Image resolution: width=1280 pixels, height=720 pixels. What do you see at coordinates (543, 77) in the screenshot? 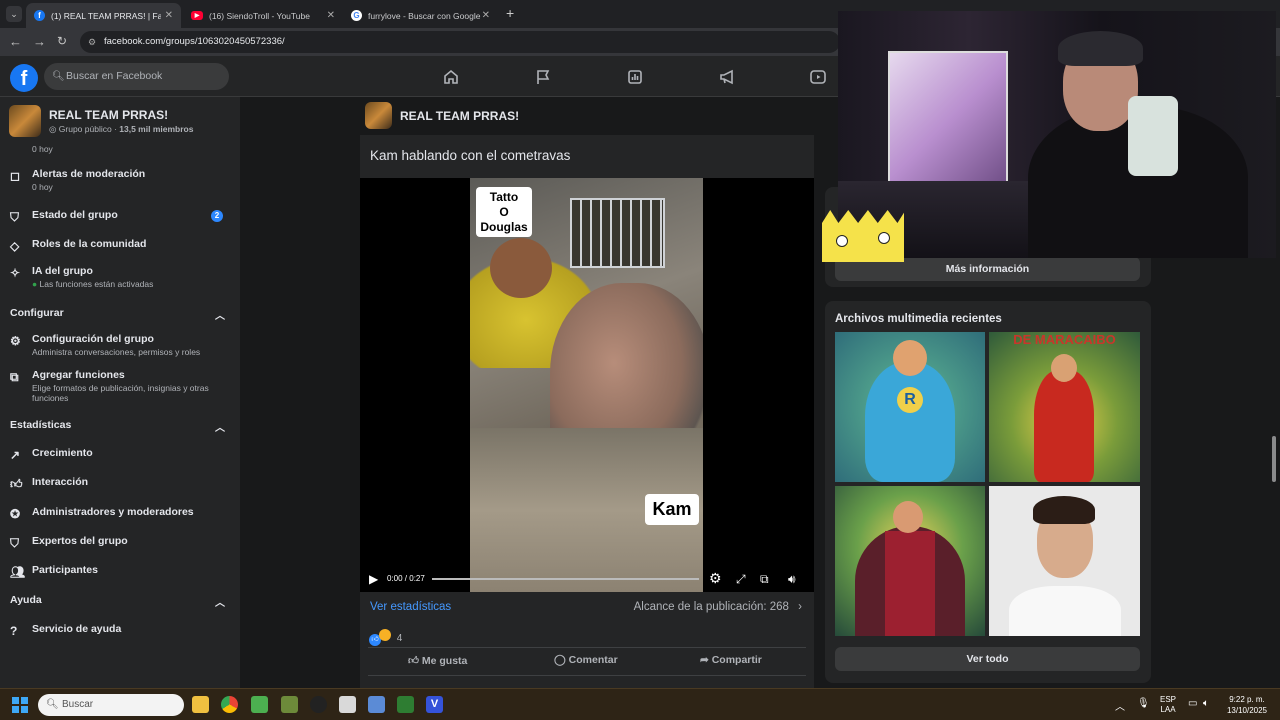
I see `flag-icon` at bounding box center [543, 77].